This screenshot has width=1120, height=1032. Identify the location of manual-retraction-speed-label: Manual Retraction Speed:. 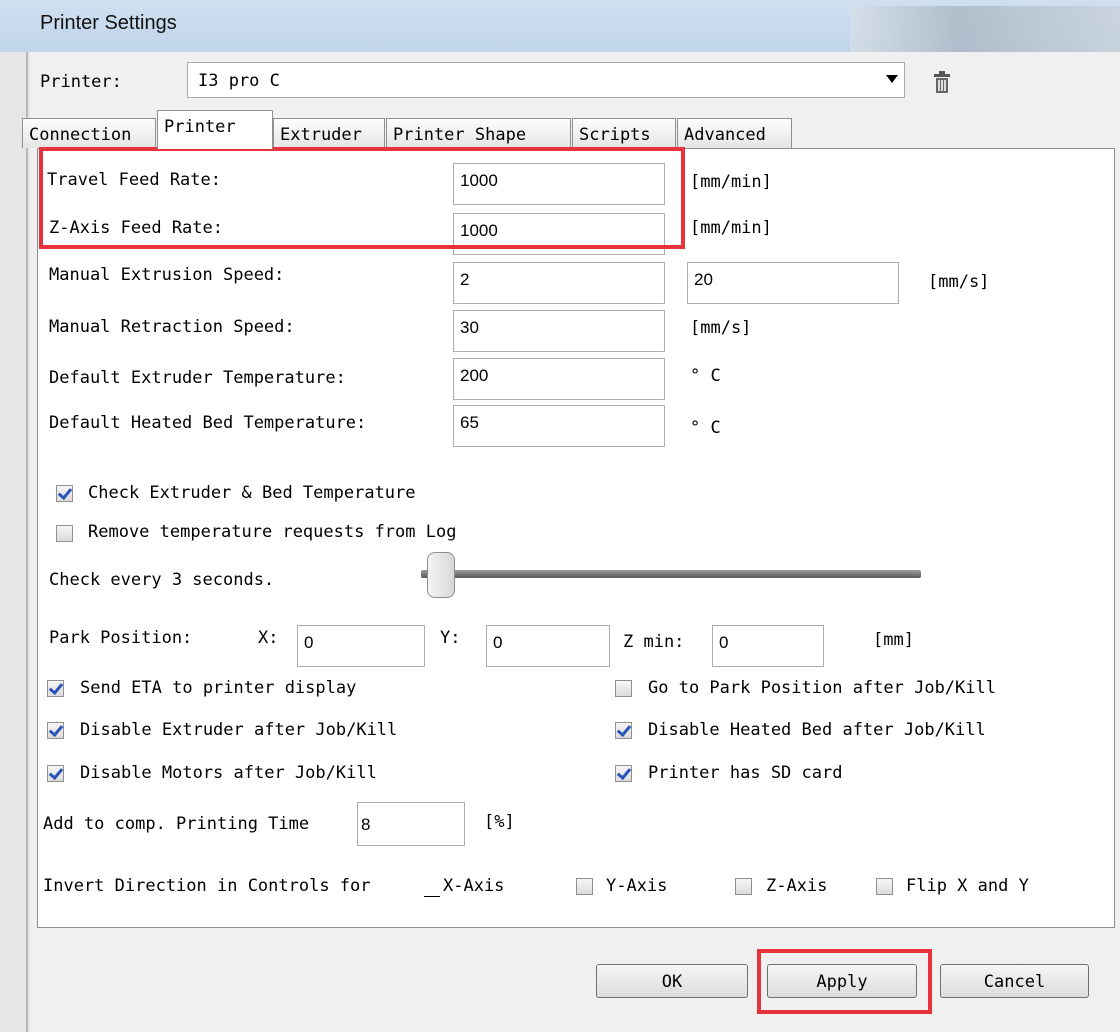
(172, 327).